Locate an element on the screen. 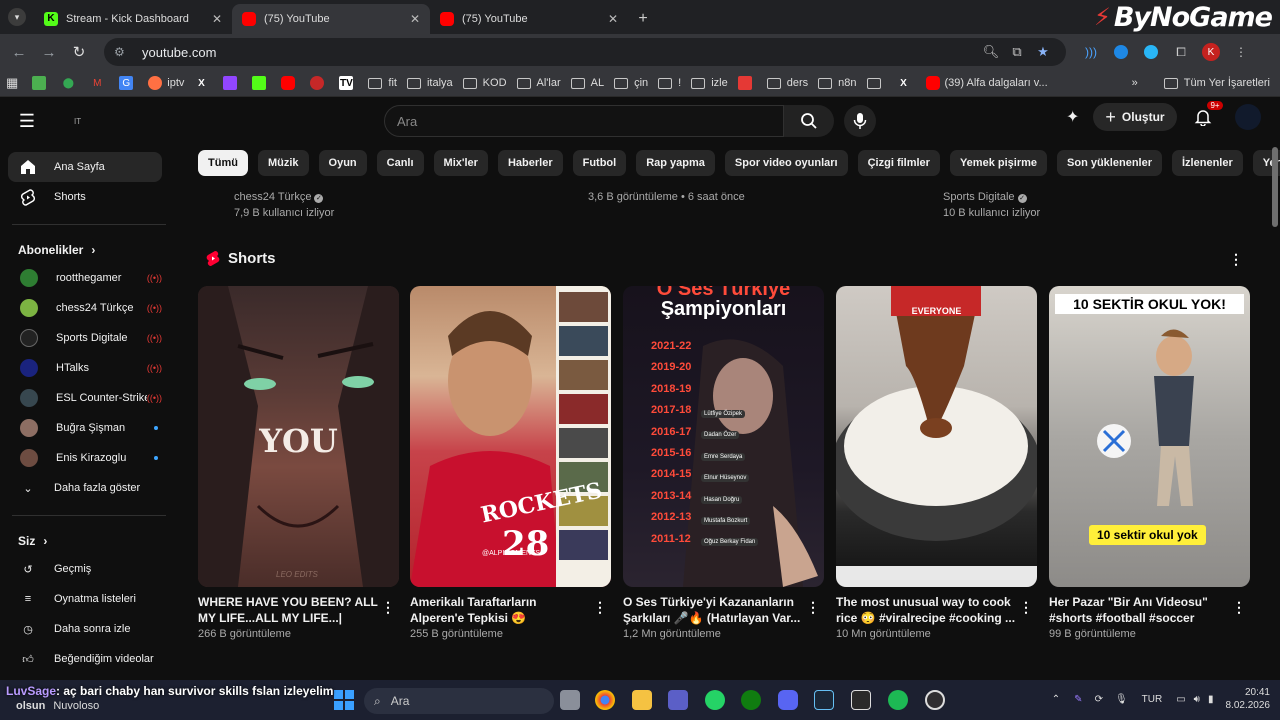  xbox-icon is located at coordinates (751, 700).